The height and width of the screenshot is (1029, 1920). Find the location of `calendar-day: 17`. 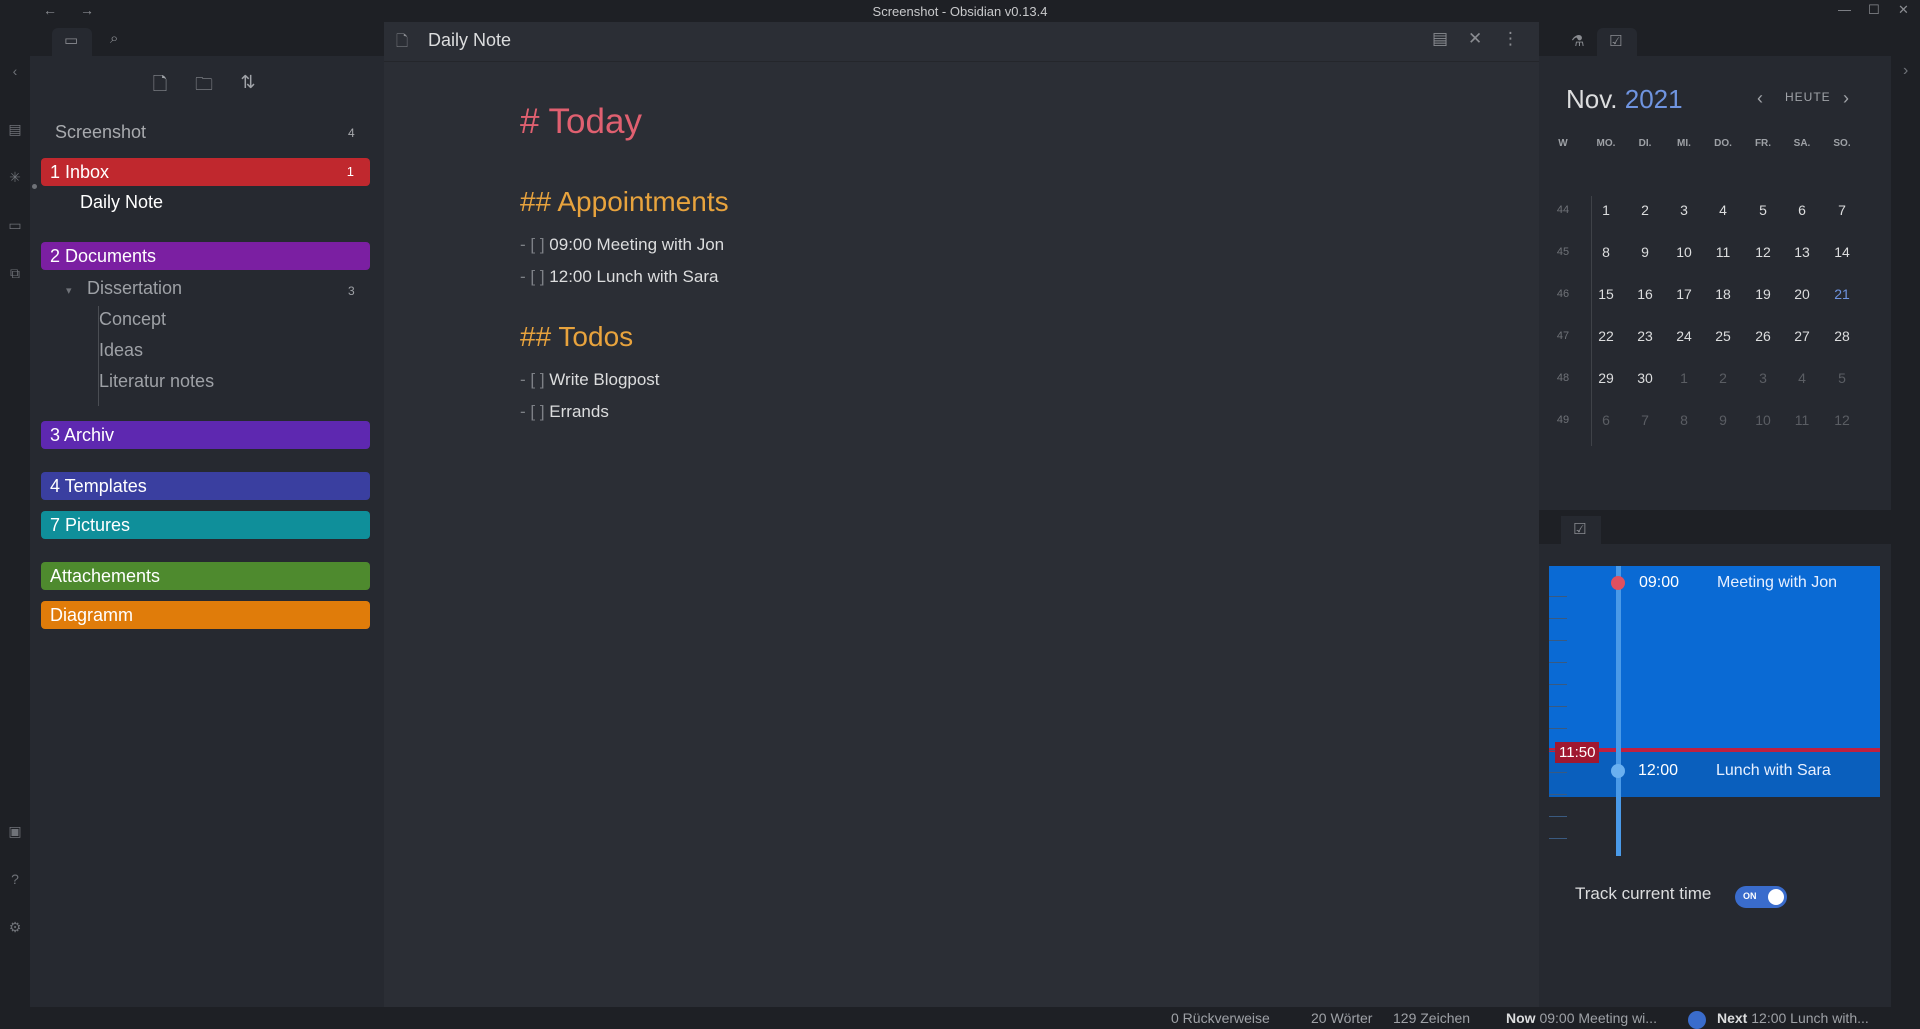

calendar-day: 17 is located at coordinates (1684, 294).